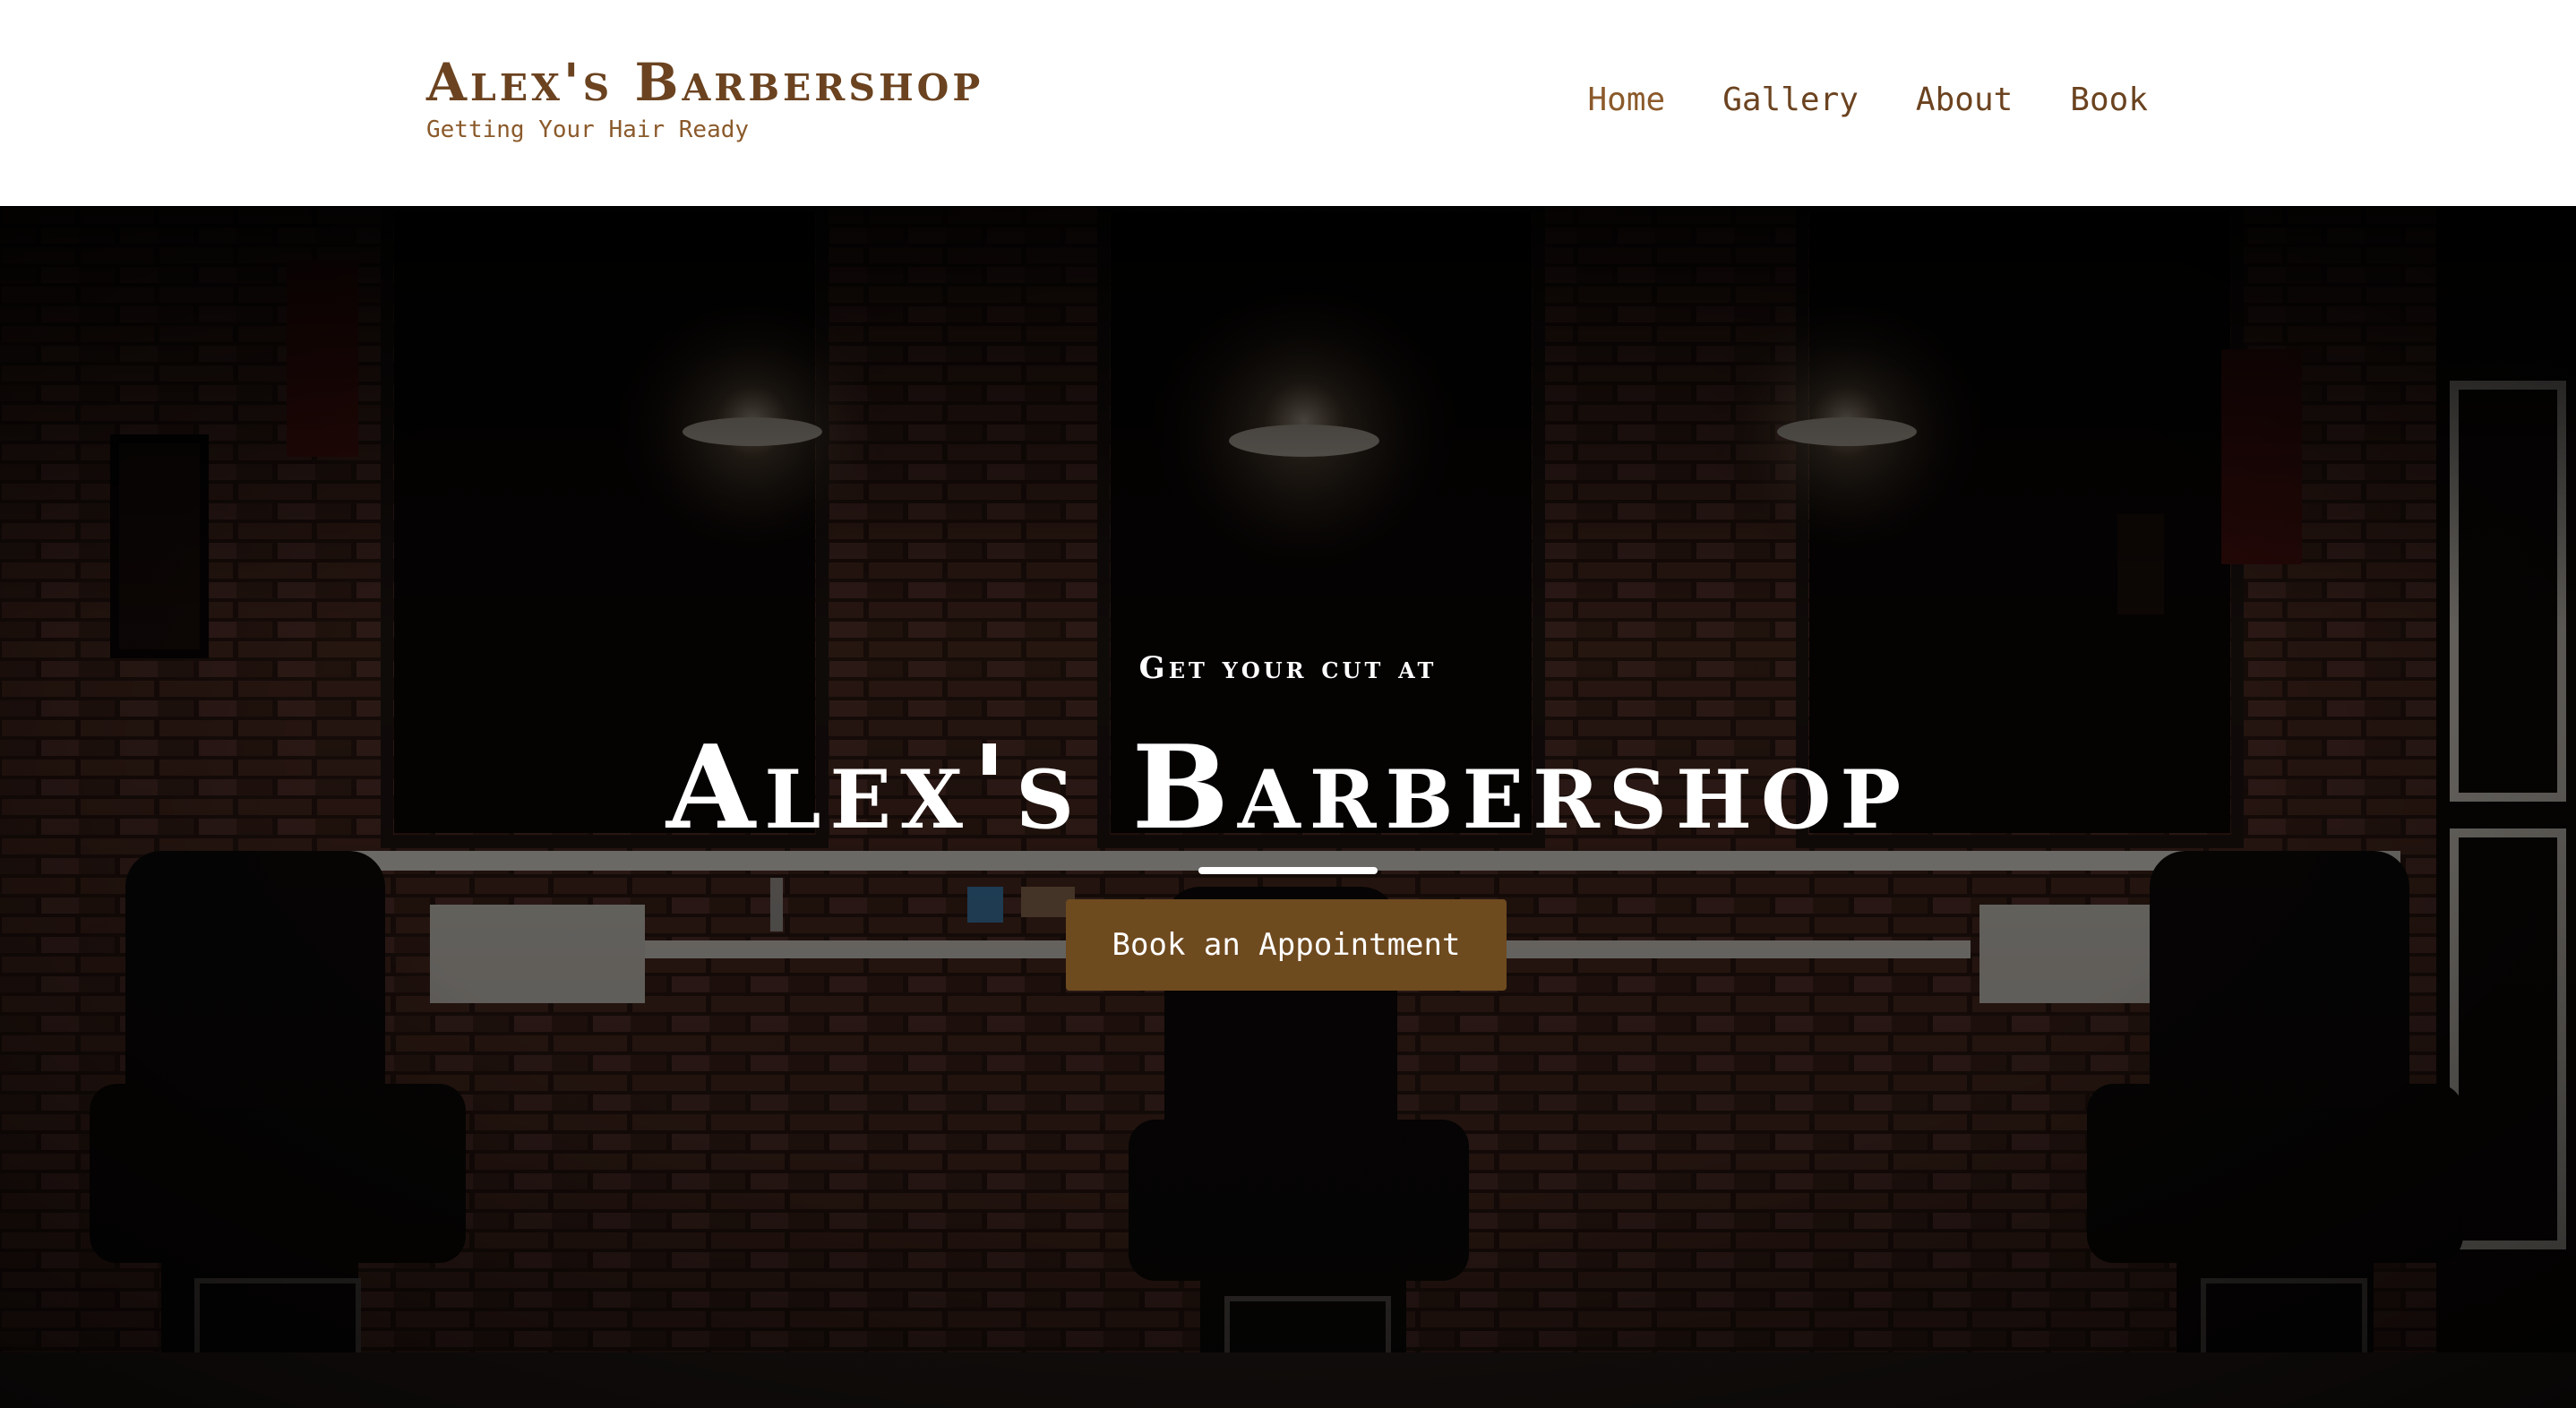  I want to click on nav-link-home: Home, so click(1627, 100).